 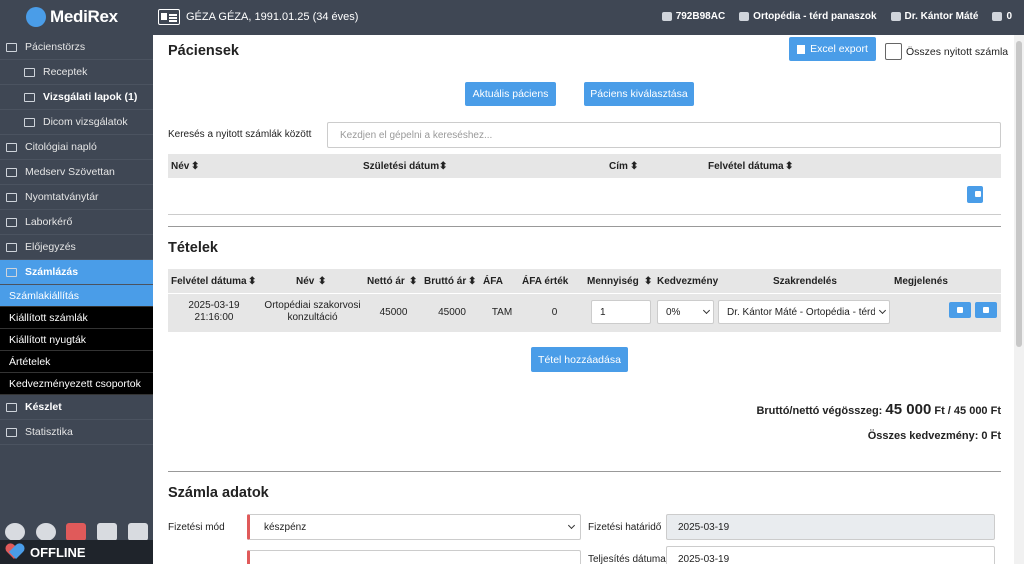 I want to click on sidebar-item: Dicom vizsgálatok, so click(x=76, y=122).